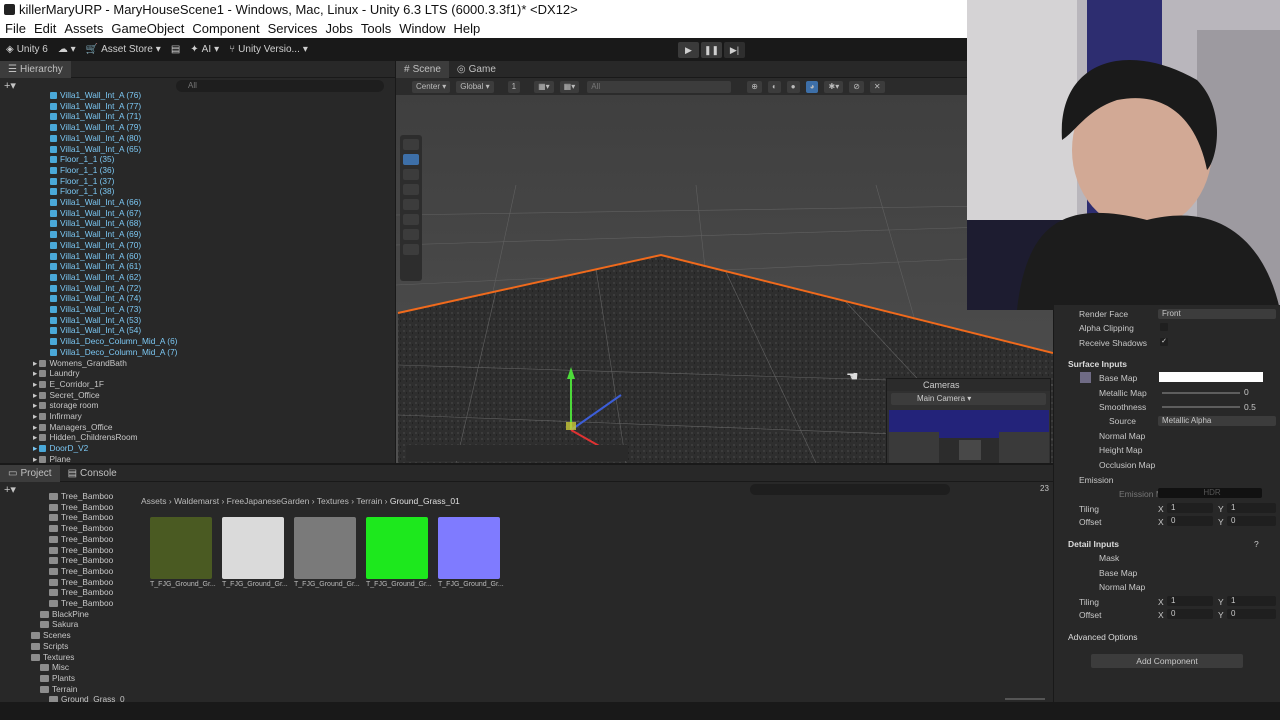 The image size is (1280, 720). I want to click on source-dropdown: Metallic Alpha, so click(1217, 421).